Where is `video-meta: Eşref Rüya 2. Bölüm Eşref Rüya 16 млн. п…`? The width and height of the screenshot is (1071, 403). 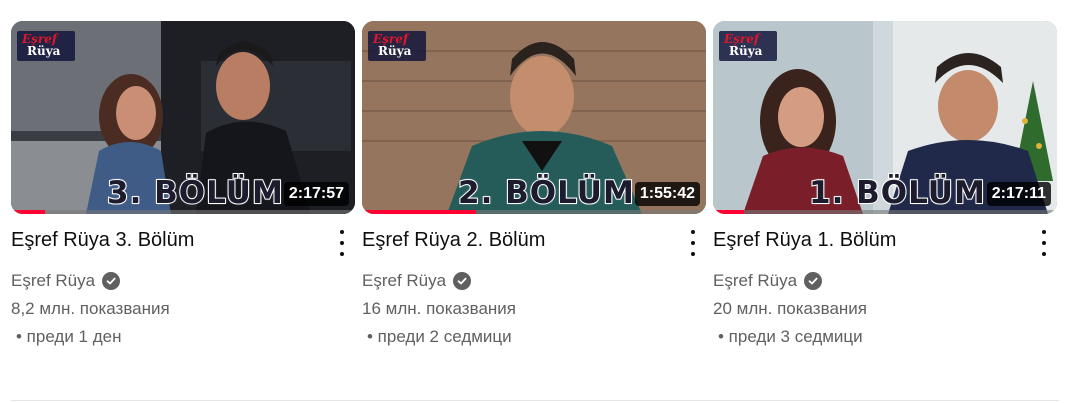 video-meta: Eşref Rüya 2. Bölüm Eşref Rüya 16 млн. п… is located at coordinates (534, 282).